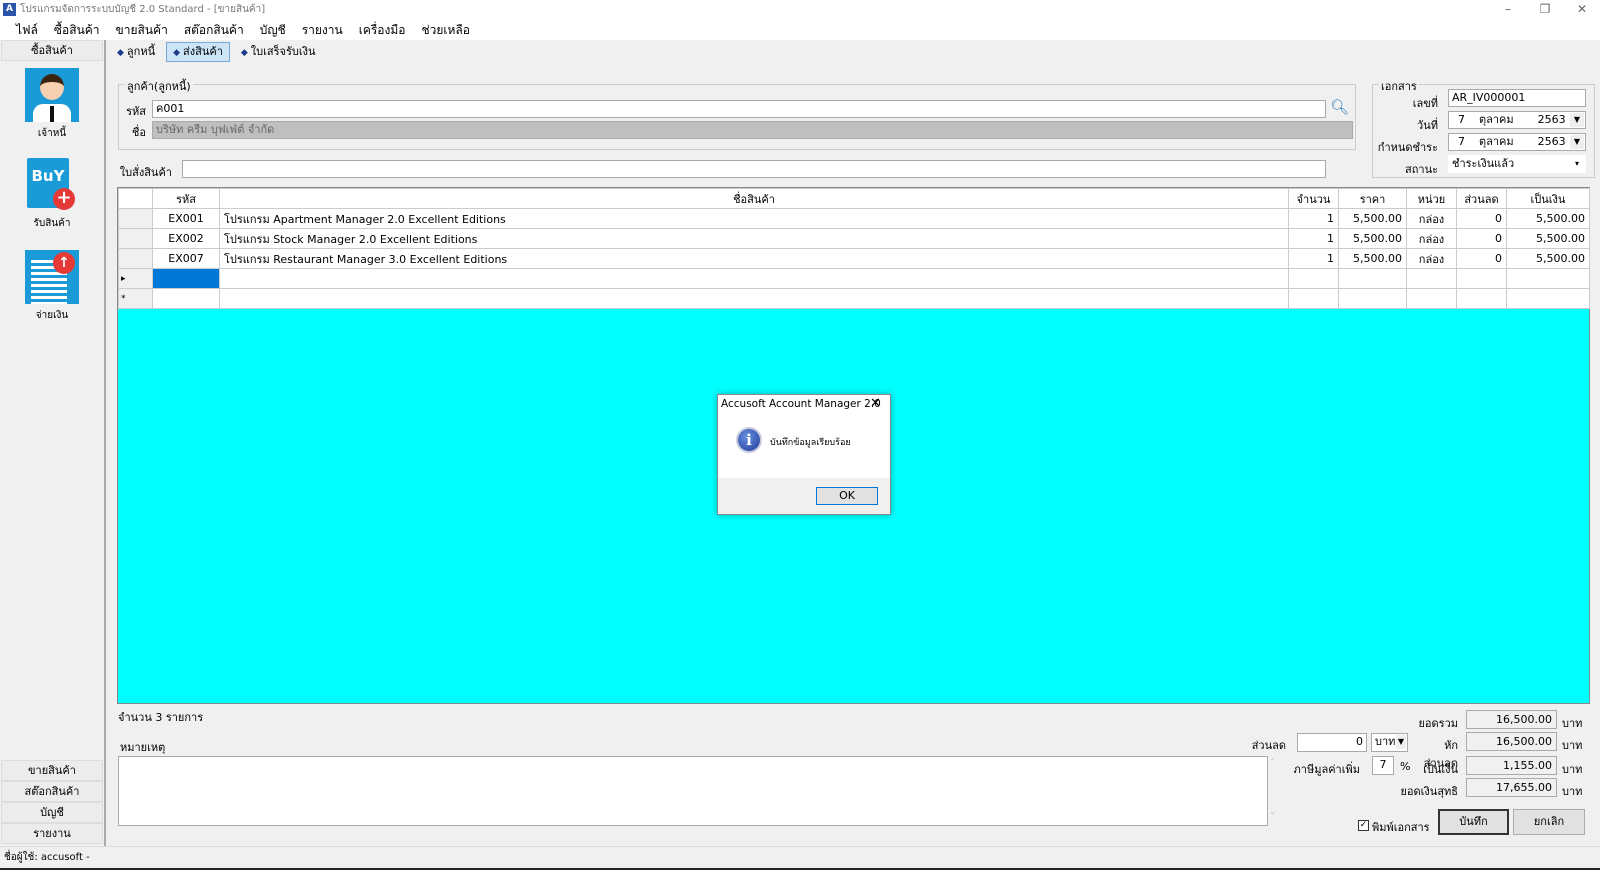 The height and width of the screenshot is (870, 1600). What do you see at coordinates (198, 52) in the screenshot?
I see `tab-deliver-goods: ◆ ส่งสินค้า` at bounding box center [198, 52].